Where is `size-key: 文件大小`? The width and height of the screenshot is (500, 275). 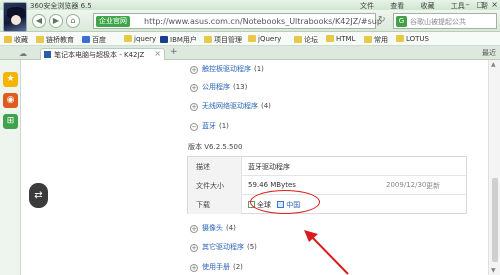
size-key: 文件大小 is located at coordinates (215, 185).